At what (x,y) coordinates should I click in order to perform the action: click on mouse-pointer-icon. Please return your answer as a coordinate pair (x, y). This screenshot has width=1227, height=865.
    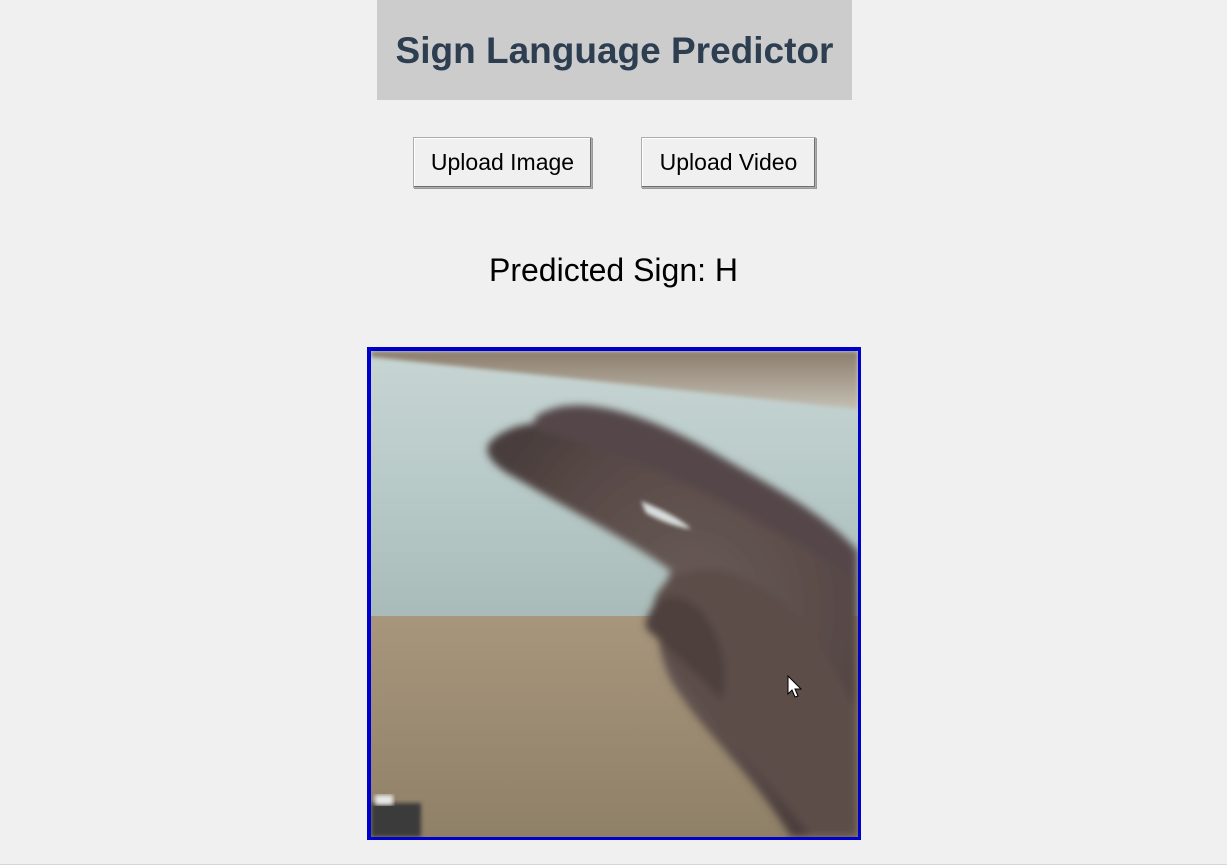
    Looking at the image, I should click on (795, 686).